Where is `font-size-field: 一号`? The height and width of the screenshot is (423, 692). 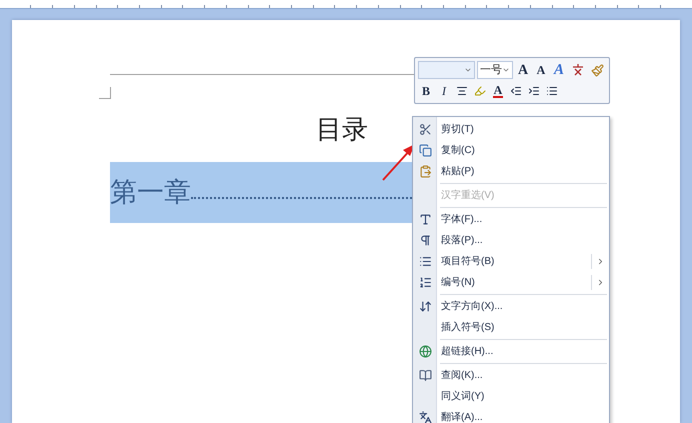 font-size-field: 一号 is located at coordinates (495, 70).